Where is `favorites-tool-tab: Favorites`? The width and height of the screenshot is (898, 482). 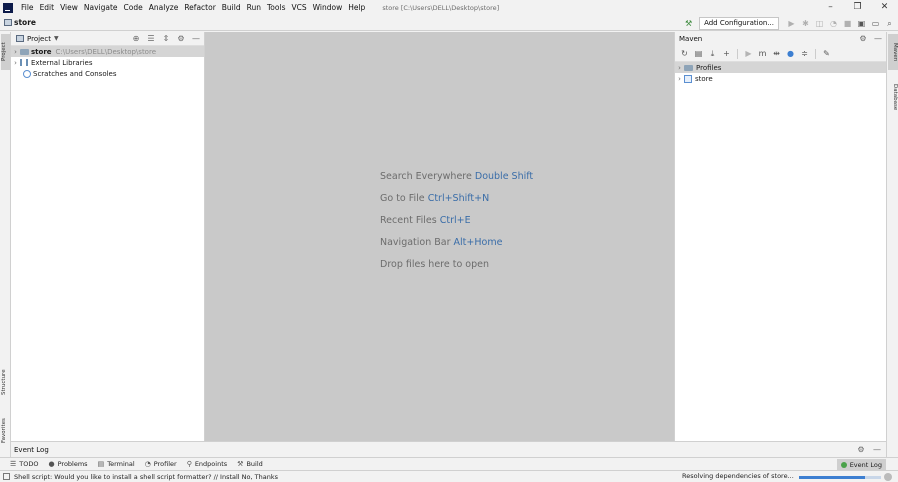 favorites-tool-tab: Favorites is located at coordinates (5, 431).